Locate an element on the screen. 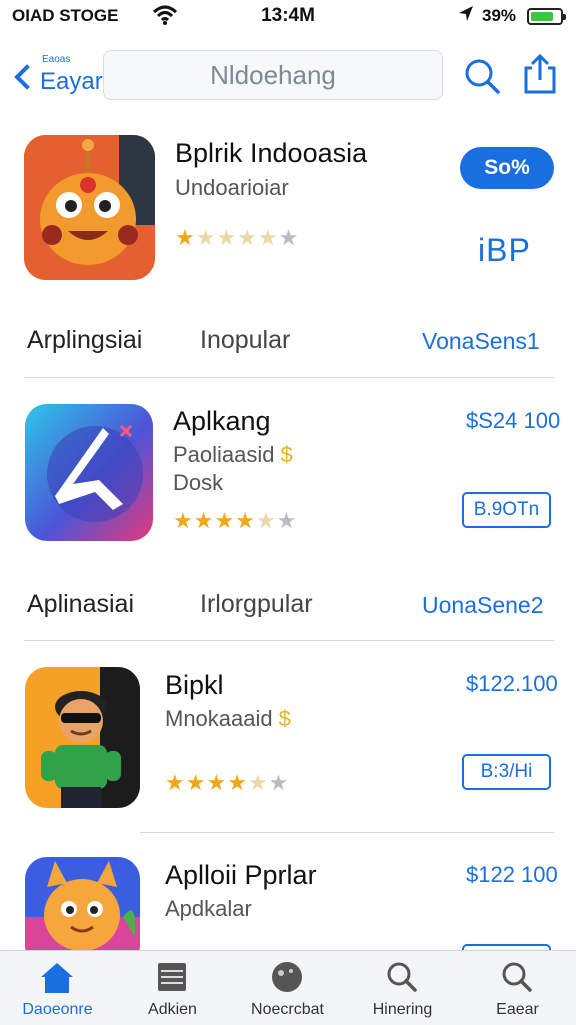  app-rating-2: ★★★★★★ is located at coordinates (227, 783).